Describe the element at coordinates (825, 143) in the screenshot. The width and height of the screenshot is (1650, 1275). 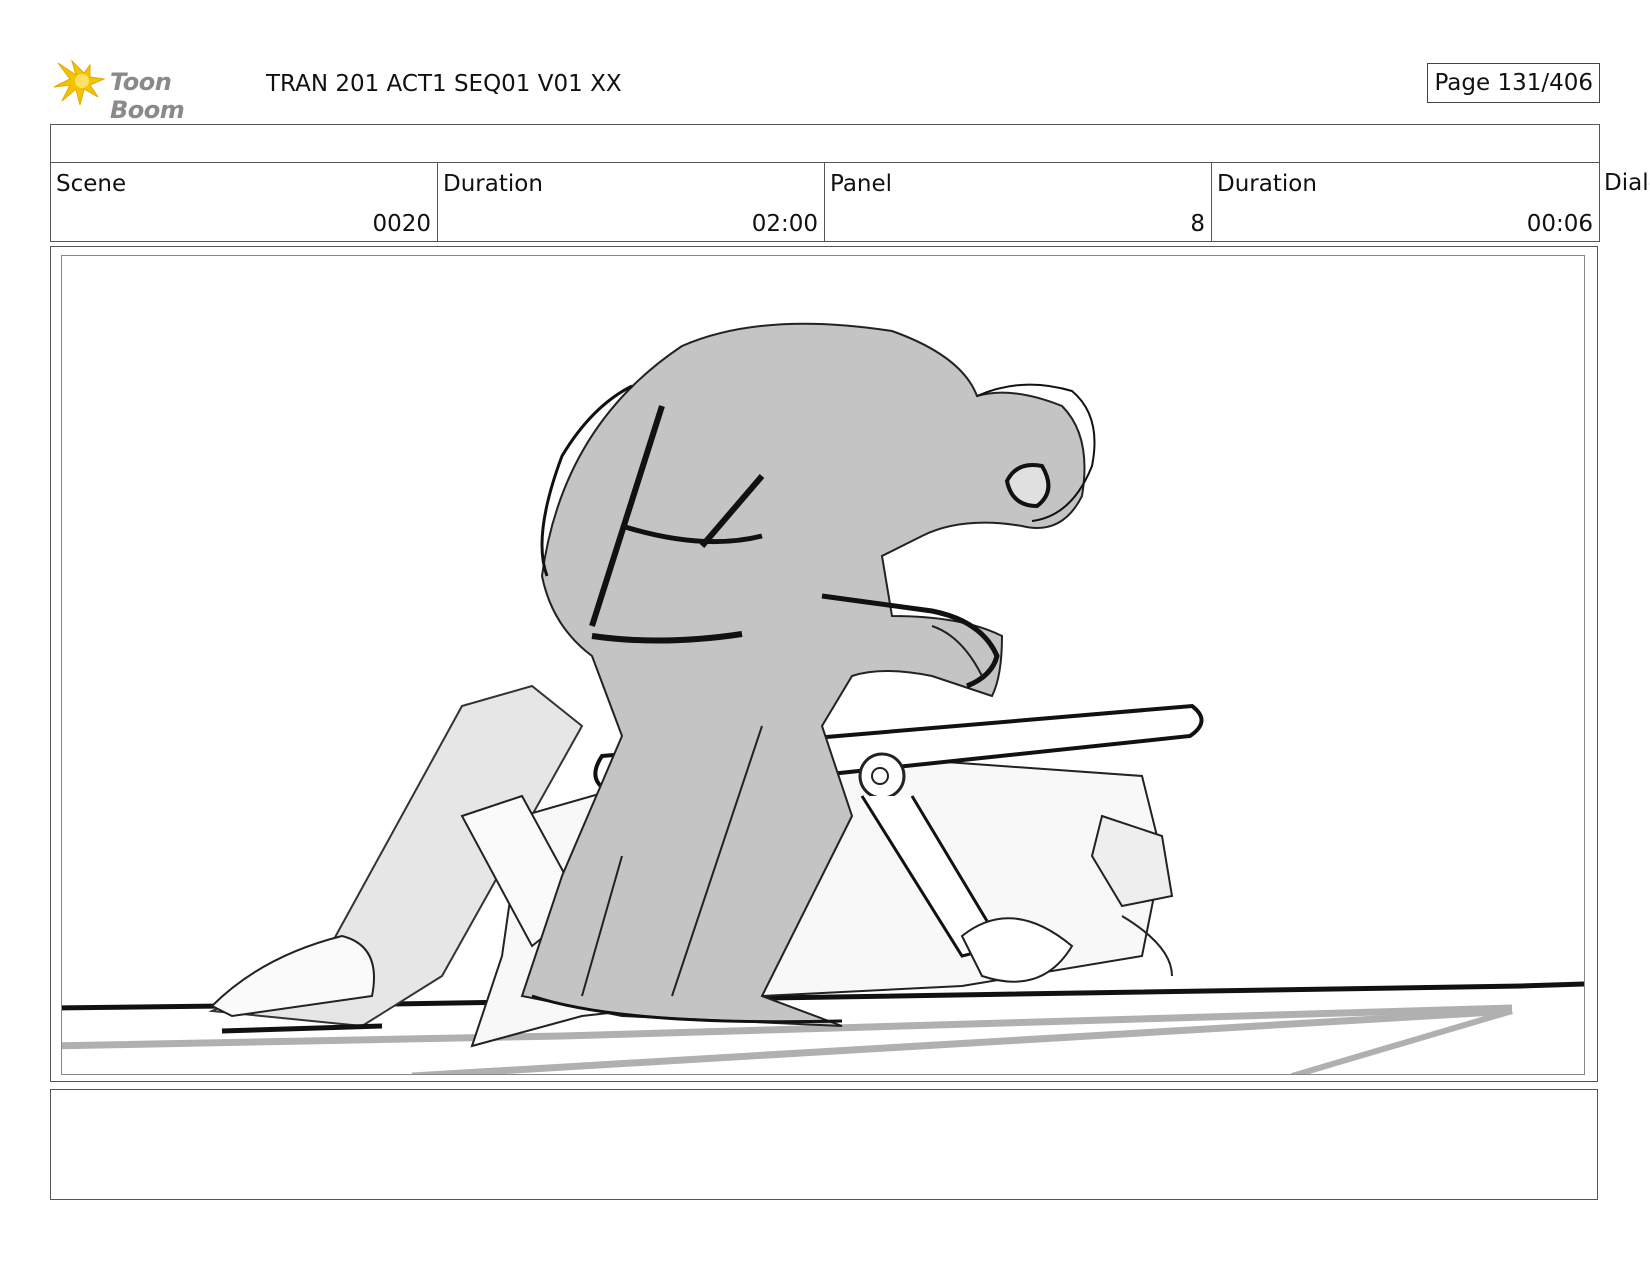
I see `sequence-row` at that location.